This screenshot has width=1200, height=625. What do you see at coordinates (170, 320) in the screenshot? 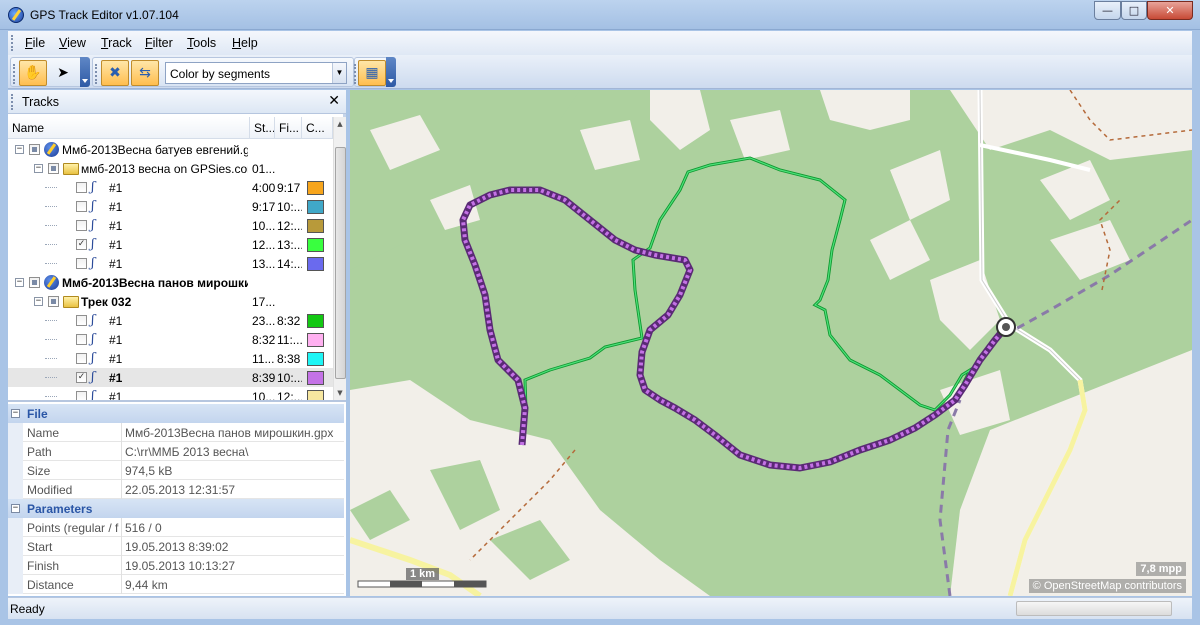
I see `track-segment-row: ʃ #1 23... 8:32` at bounding box center [170, 320].